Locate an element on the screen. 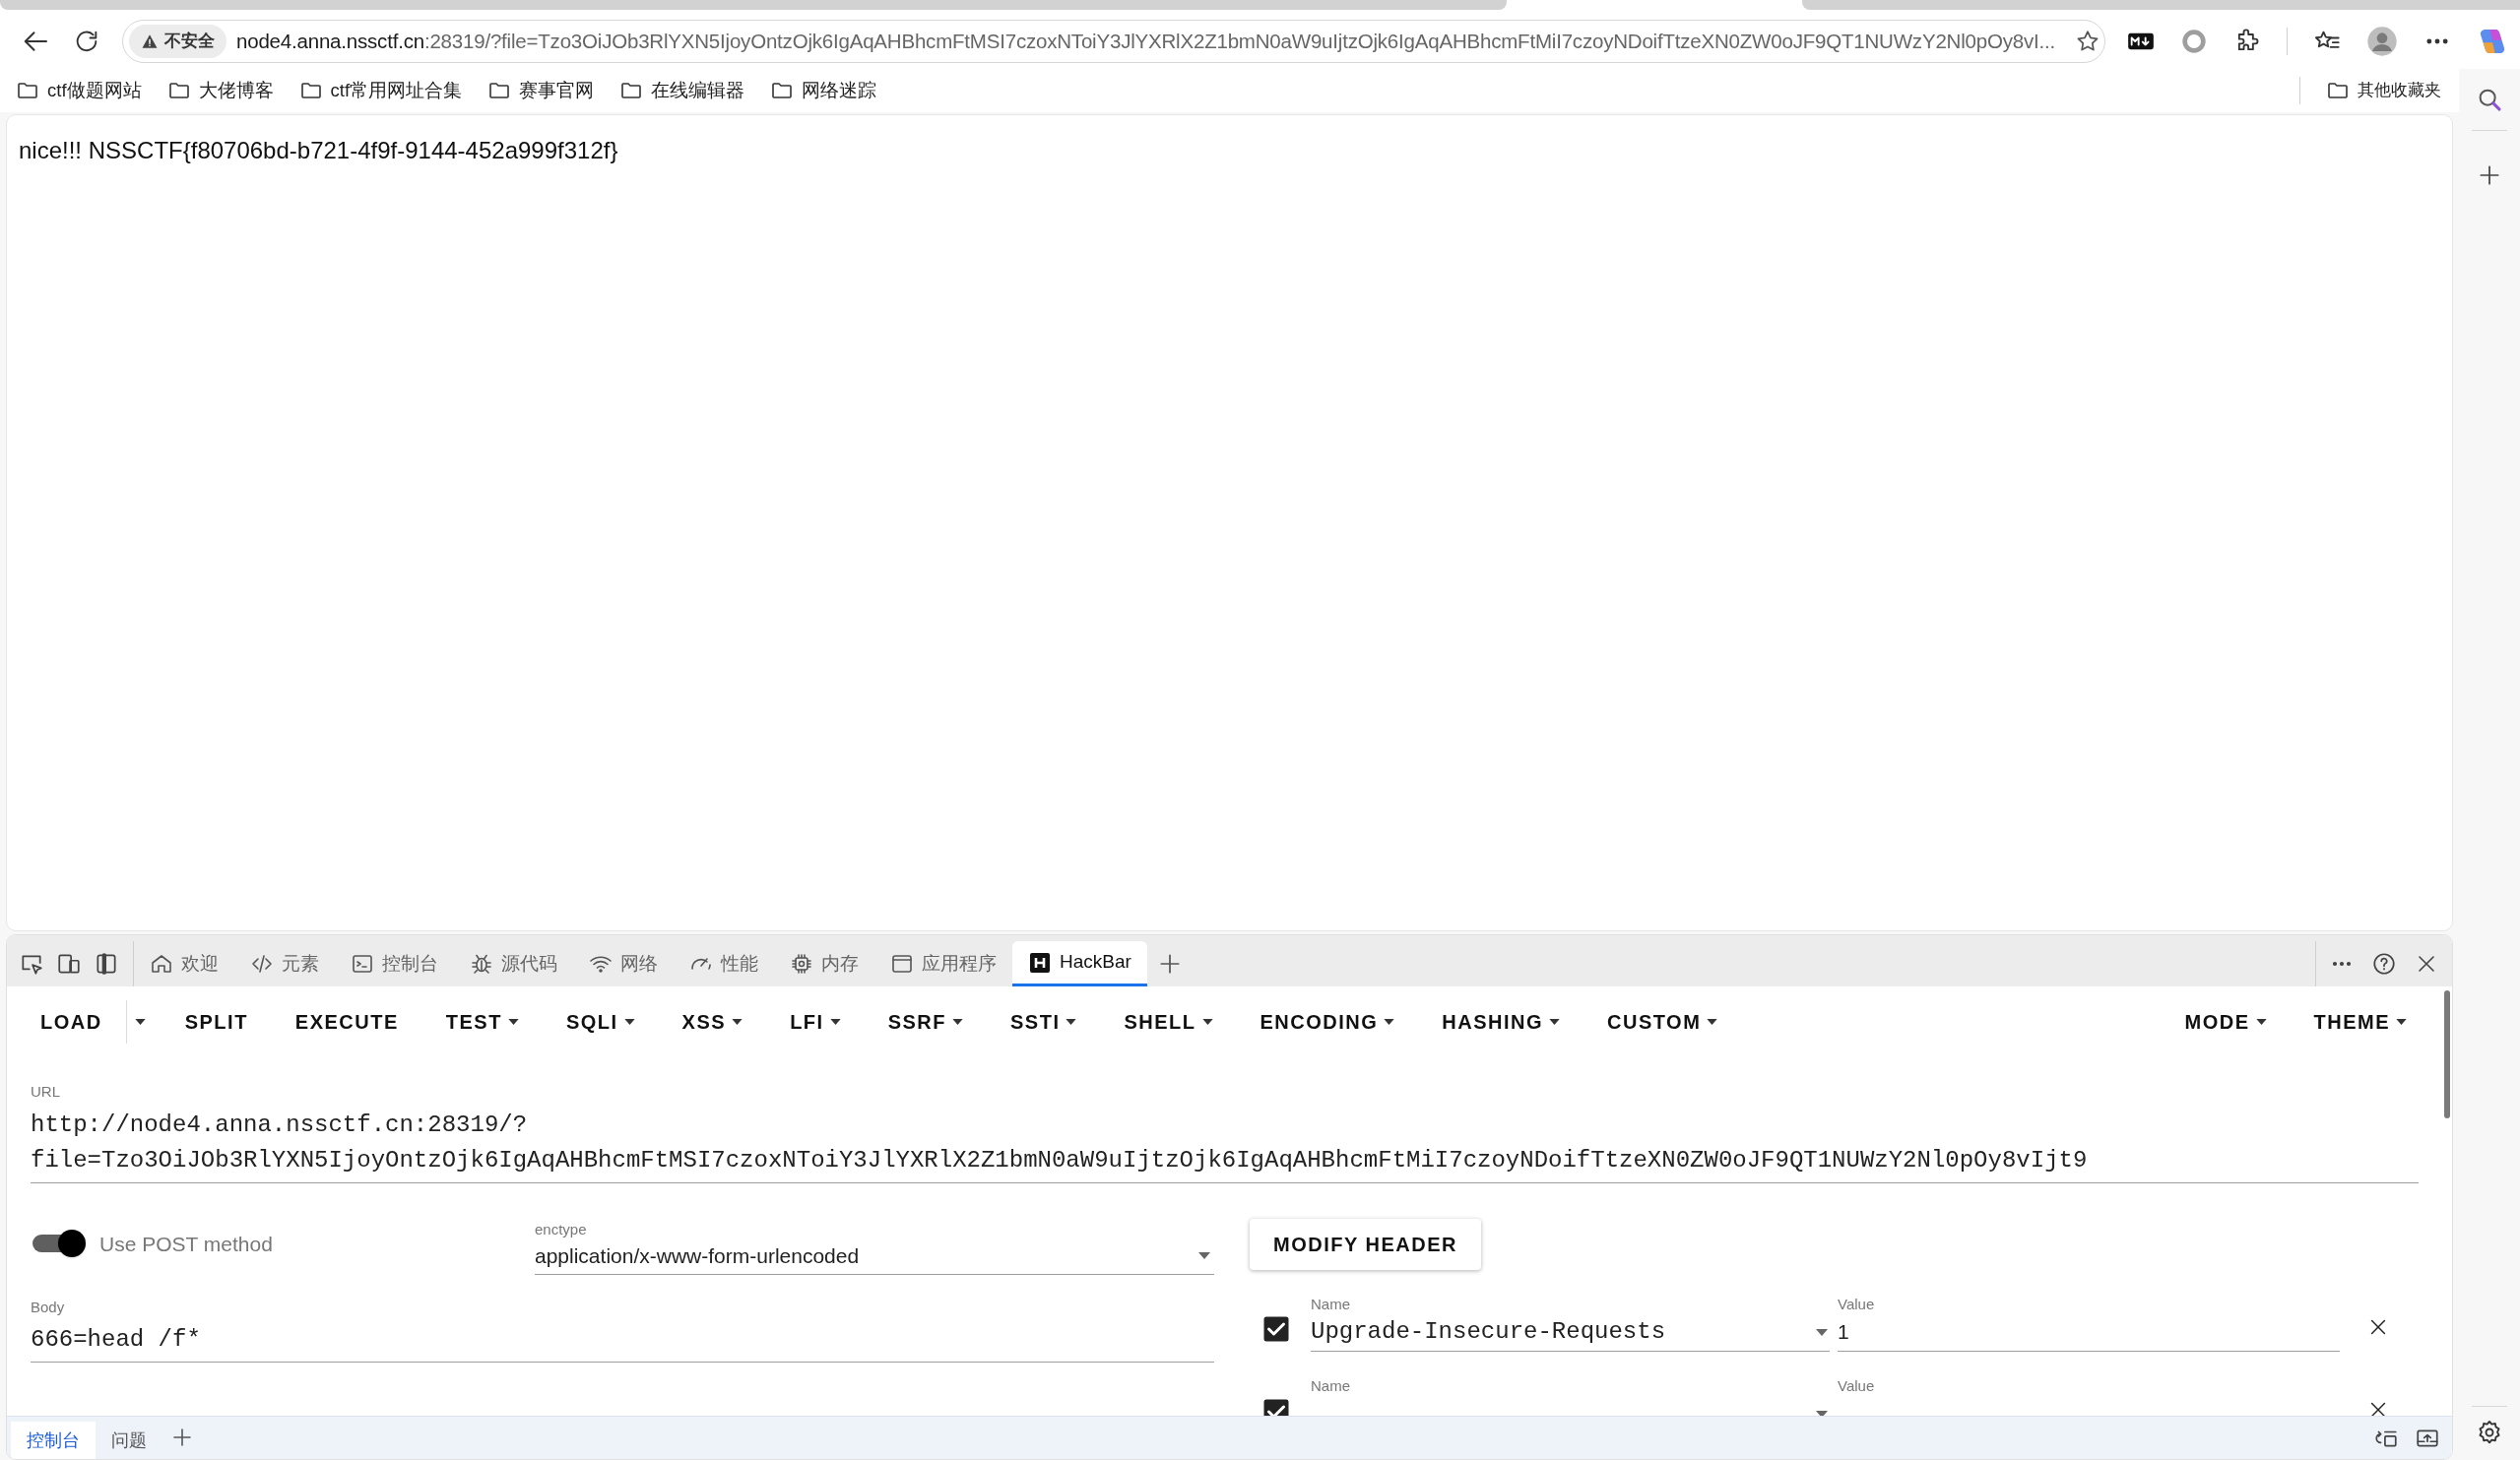 The height and width of the screenshot is (1460, 2520). select-value: application/x-www-form-urlencoded is located at coordinates (697, 1256).